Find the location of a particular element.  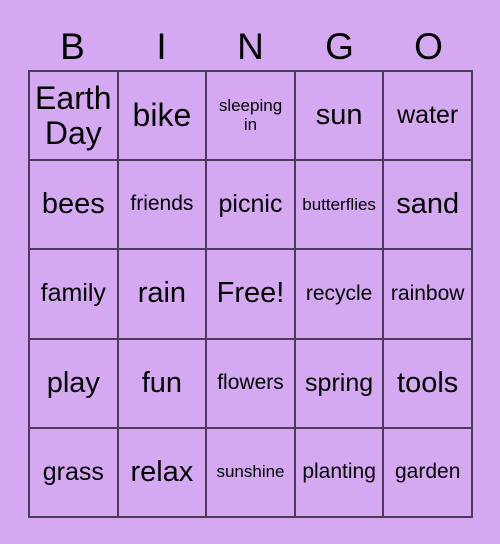

bingo-cell-label: tools is located at coordinates (428, 382).